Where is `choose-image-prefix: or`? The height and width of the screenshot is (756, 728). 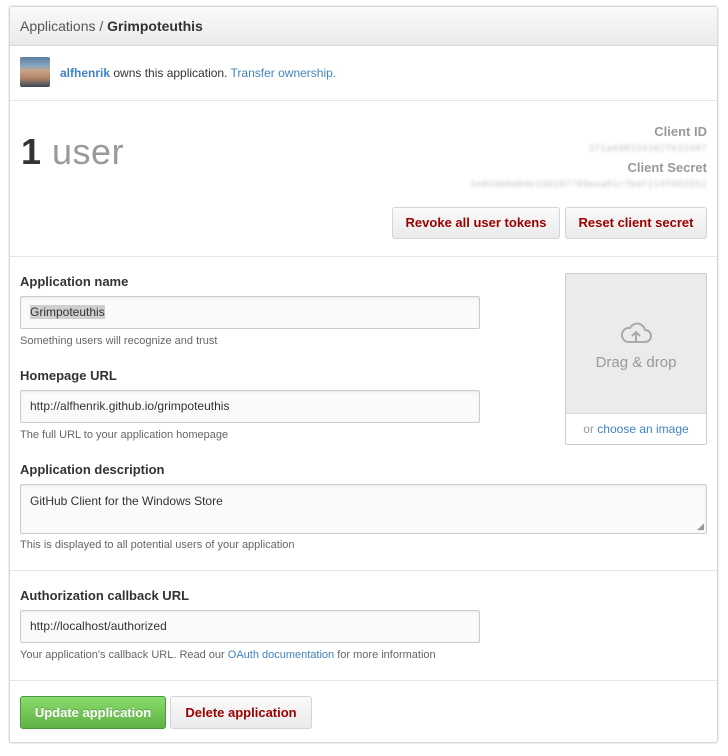
choose-image-prefix: or is located at coordinates (590, 429).